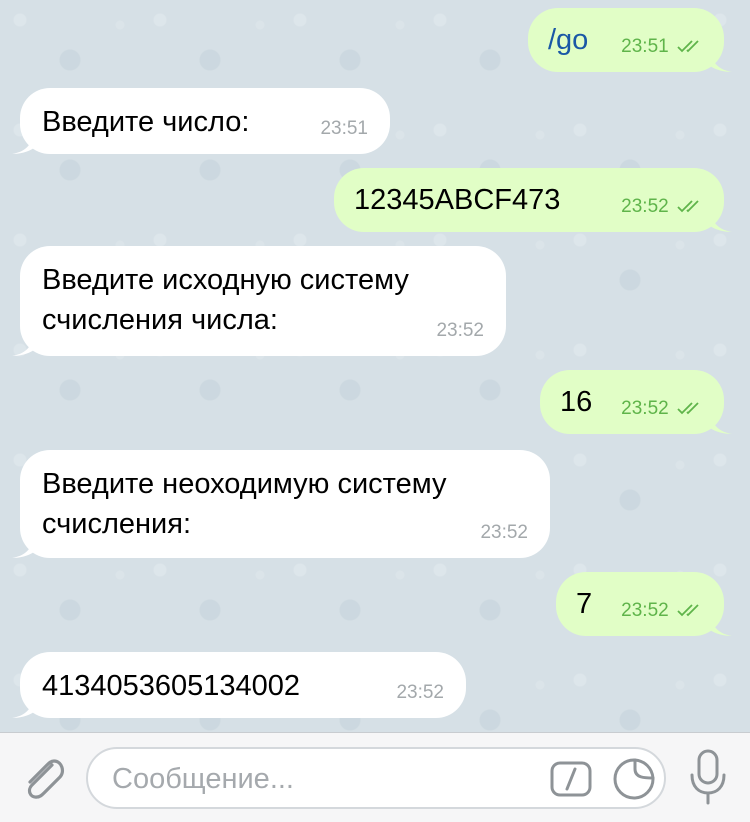 This screenshot has width=750, height=822. Describe the element at coordinates (201, 121) in the screenshot. I see `message-incoming: Введите число: 23:51` at that location.